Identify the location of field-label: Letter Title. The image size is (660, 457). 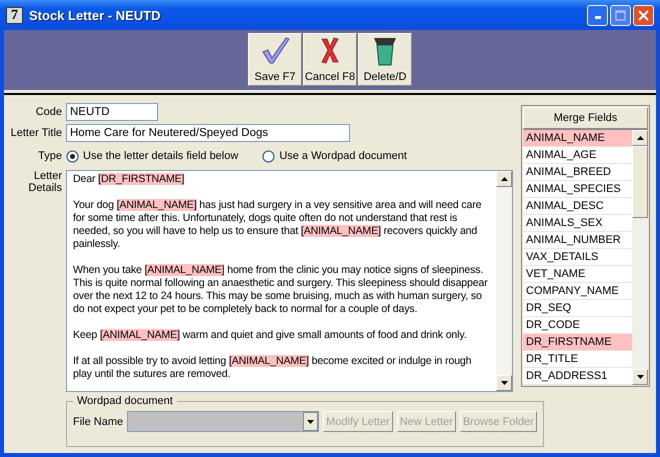
(36, 133).